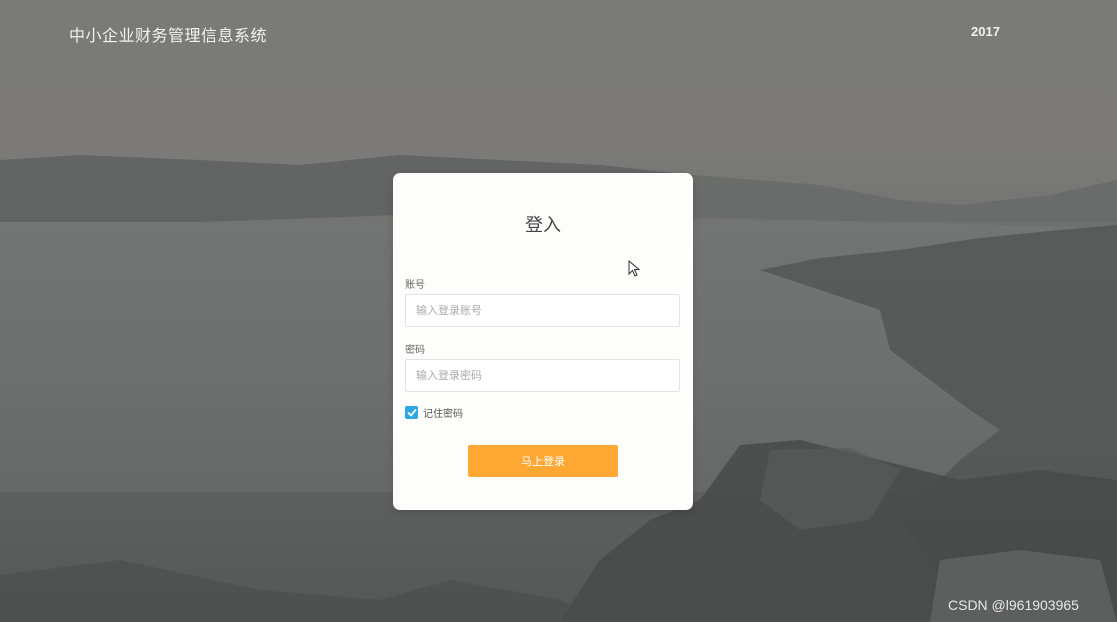 The image size is (1117, 622). What do you see at coordinates (543, 461) in the screenshot?
I see `login-button: 马上登录` at bounding box center [543, 461].